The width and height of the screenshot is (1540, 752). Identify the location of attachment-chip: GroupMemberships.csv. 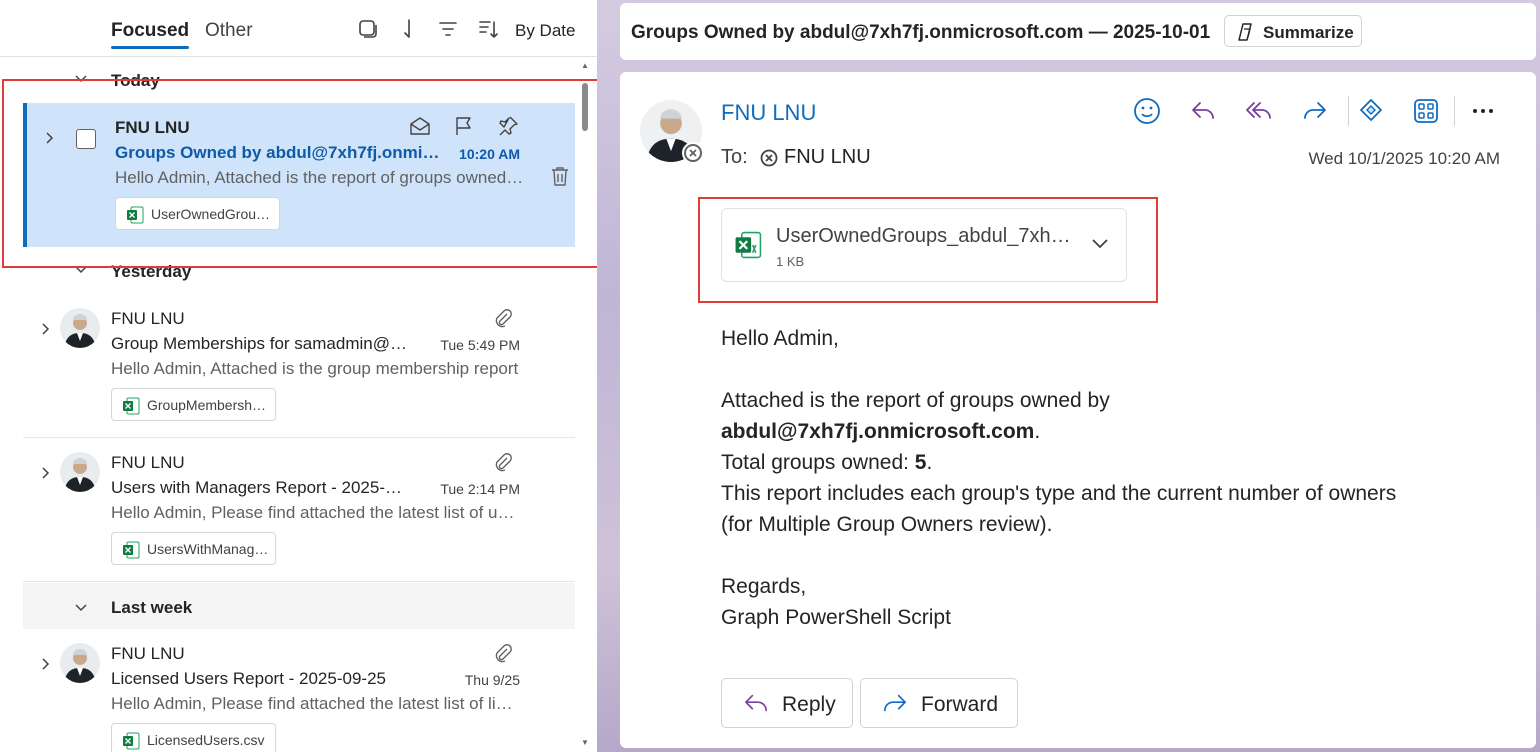
(193, 404).